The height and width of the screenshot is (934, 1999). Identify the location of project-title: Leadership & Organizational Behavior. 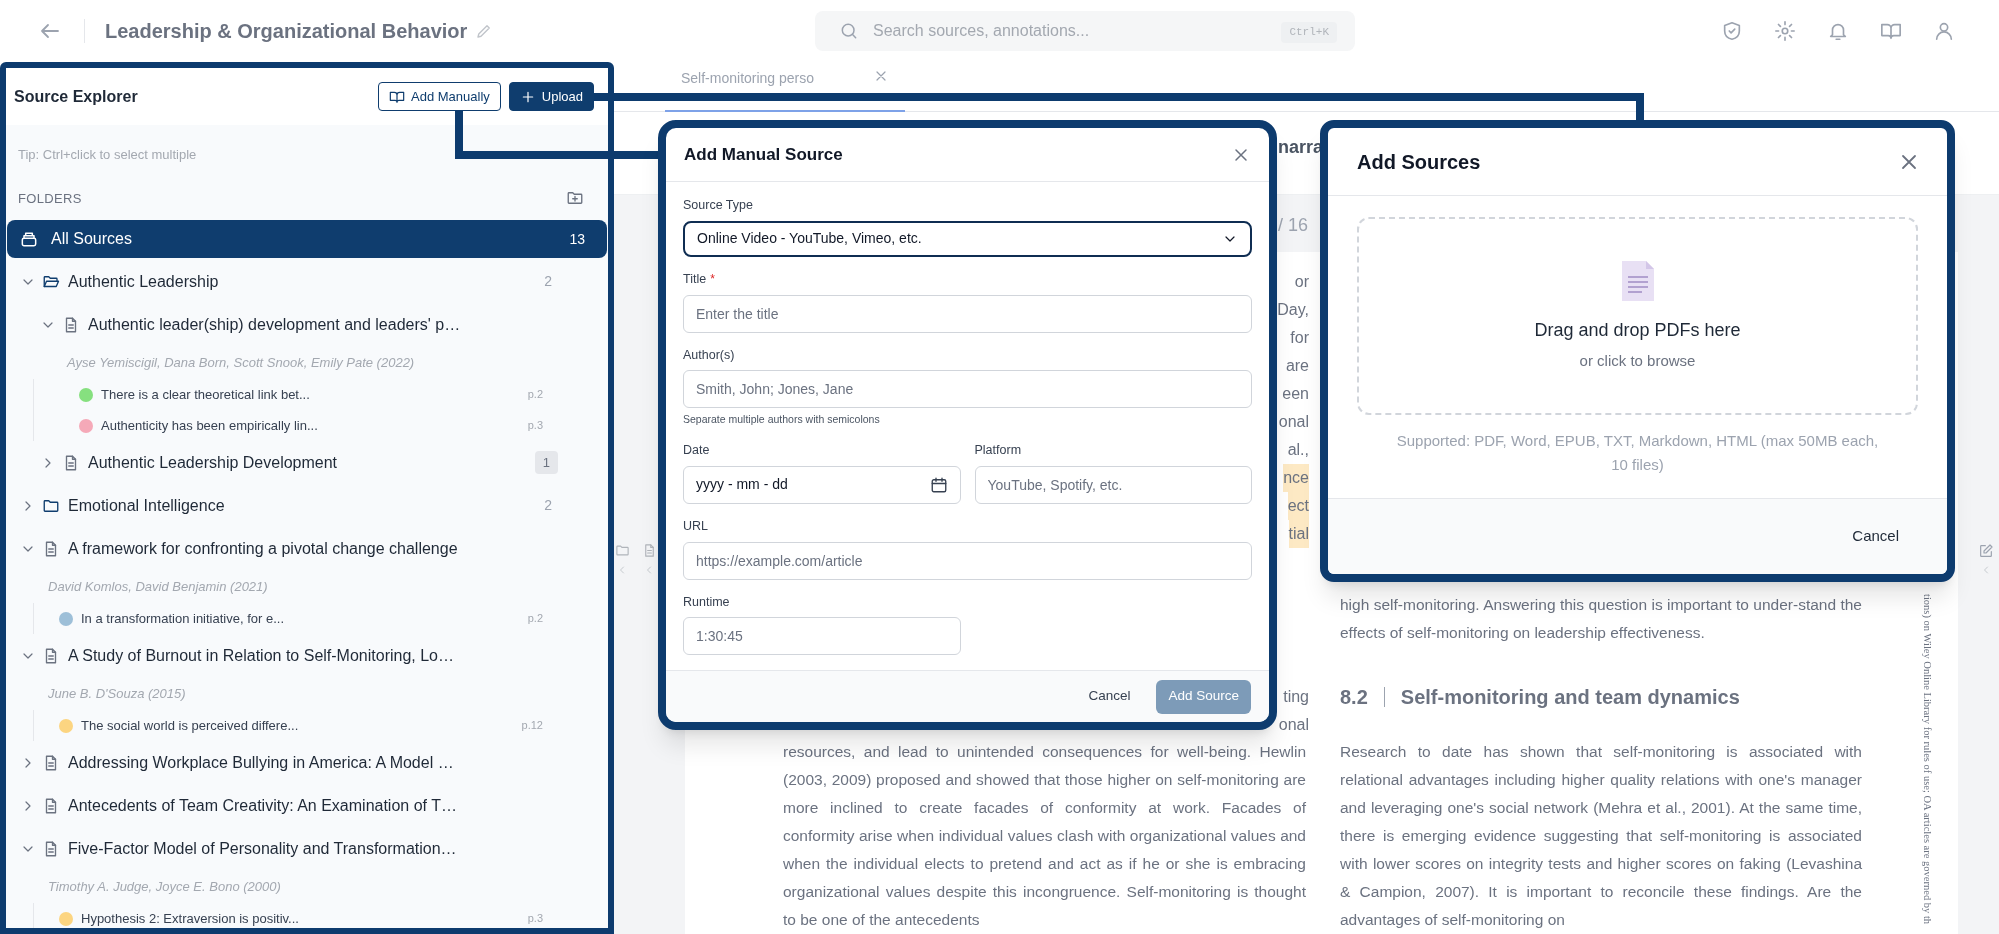
(286, 31).